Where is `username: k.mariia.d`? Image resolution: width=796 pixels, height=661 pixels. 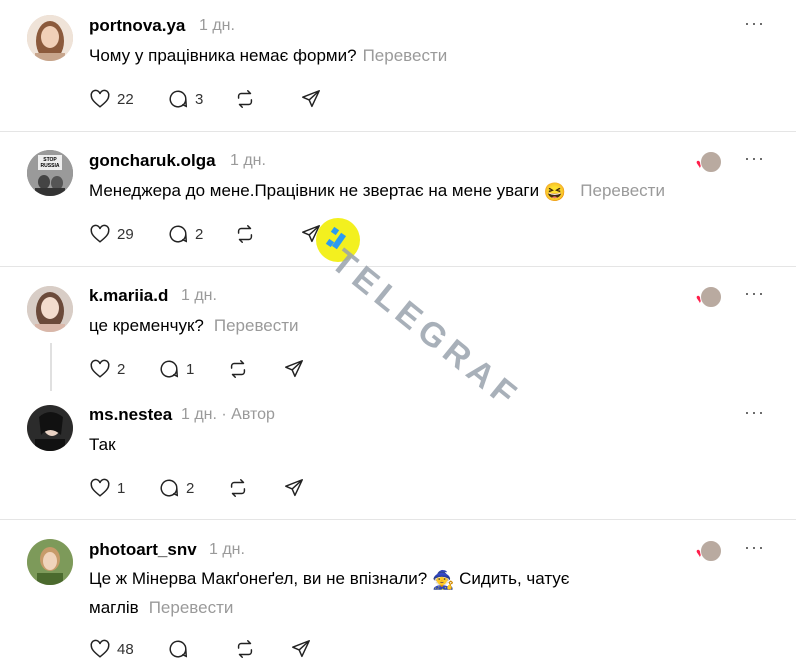 username: k.mariia.d is located at coordinates (128, 296).